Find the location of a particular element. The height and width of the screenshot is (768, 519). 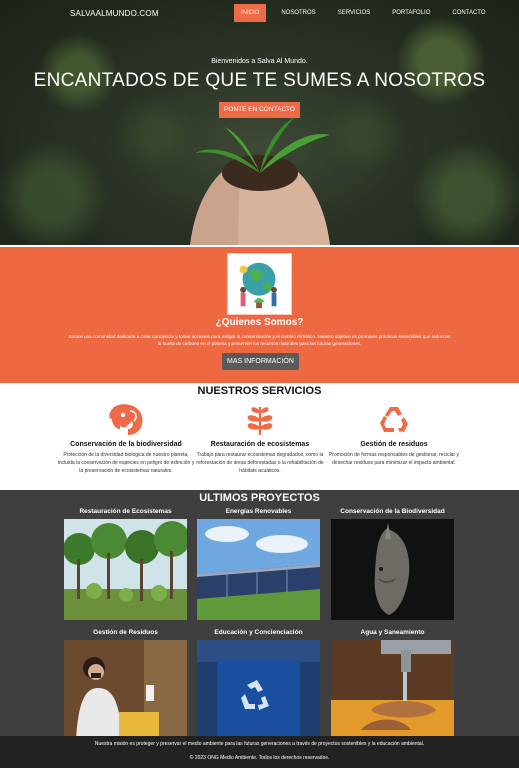

projects-title: ULTIMOS PROYECTOS is located at coordinates (259, 498).